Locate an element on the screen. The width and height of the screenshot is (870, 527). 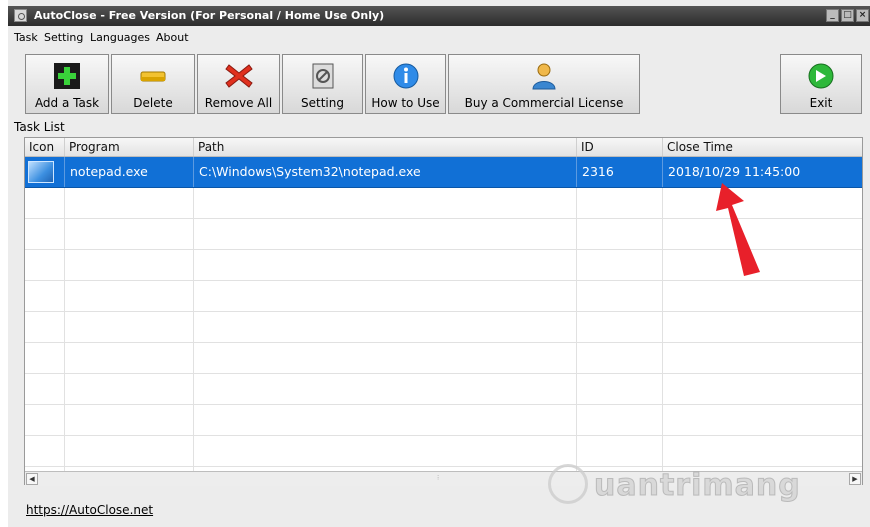
how-to-use-button: How to Use is located at coordinates (405, 84).